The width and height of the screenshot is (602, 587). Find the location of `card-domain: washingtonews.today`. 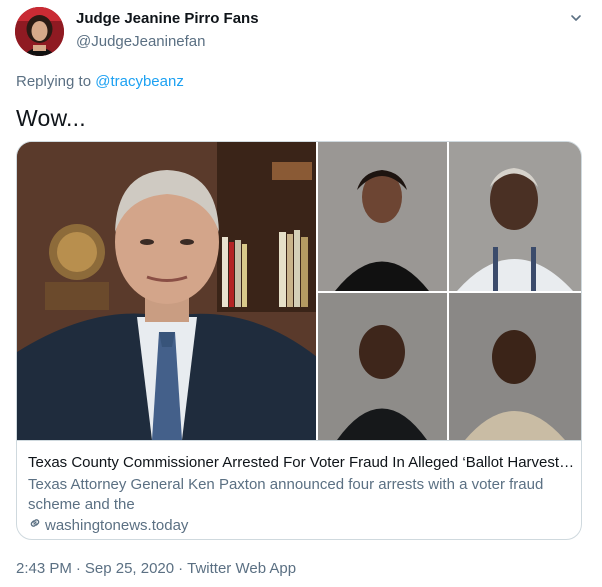

card-domain: washingtonews.today is located at coordinates (108, 525).